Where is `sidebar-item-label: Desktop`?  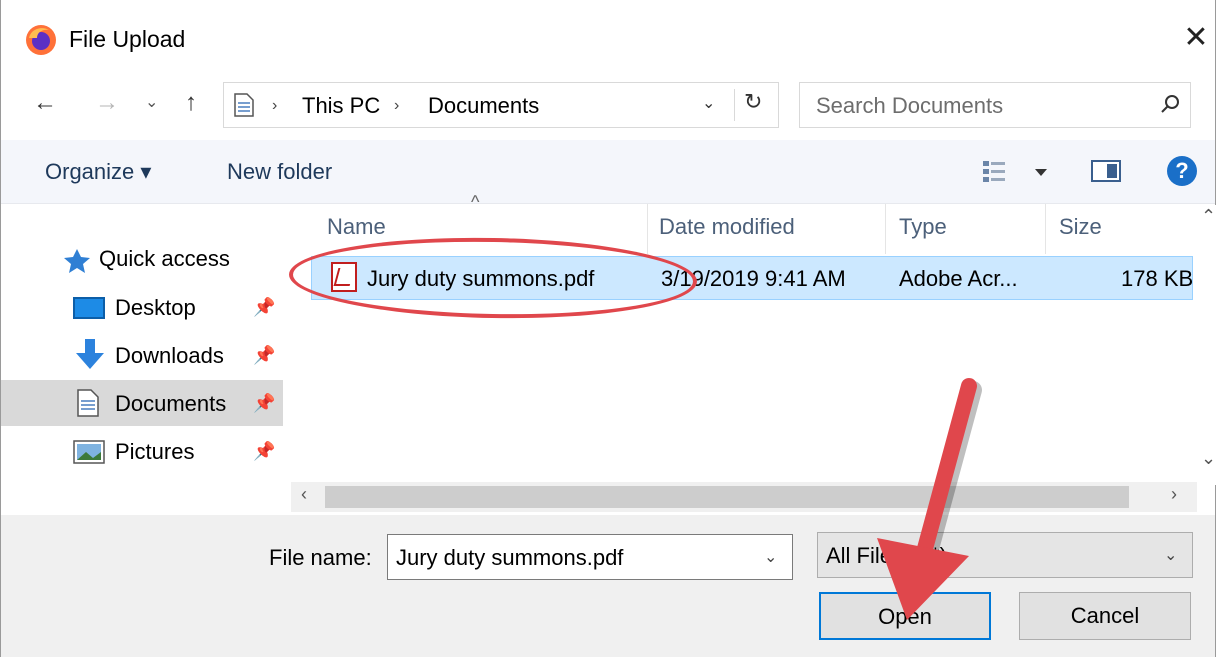 sidebar-item-label: Desktop is located at coordinates (155, 307).